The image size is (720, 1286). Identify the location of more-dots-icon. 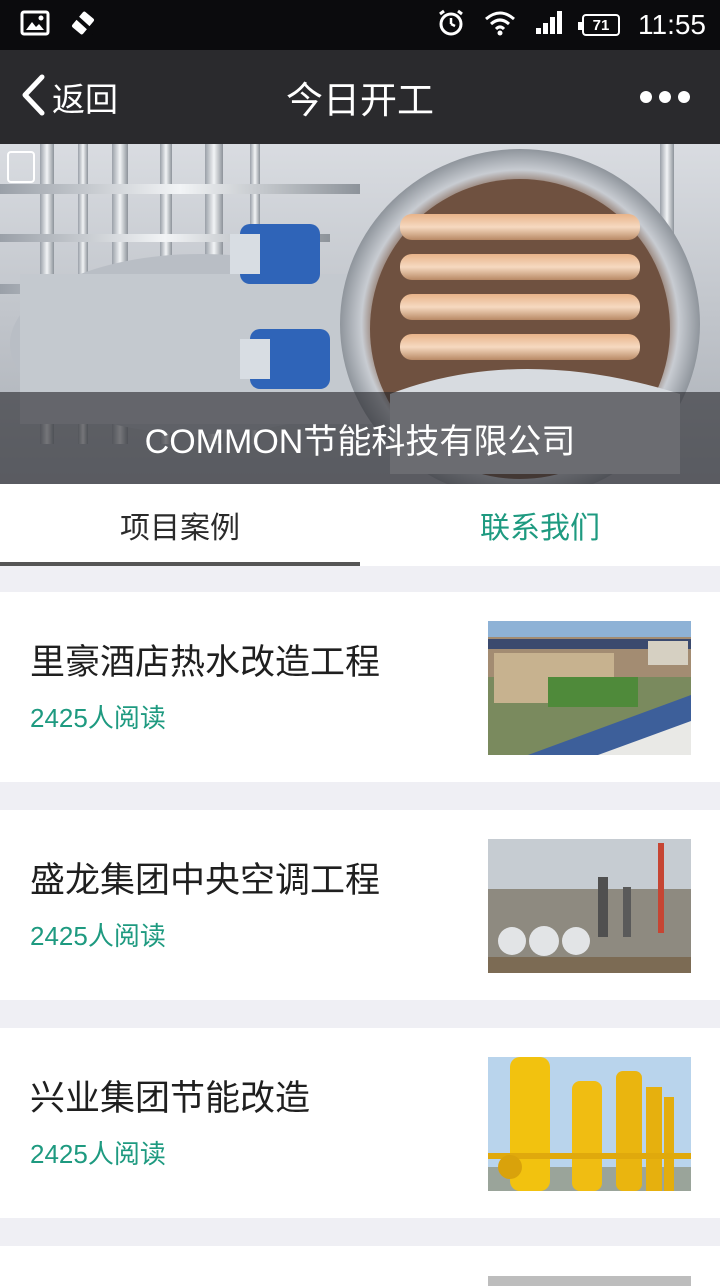
(665, 97).